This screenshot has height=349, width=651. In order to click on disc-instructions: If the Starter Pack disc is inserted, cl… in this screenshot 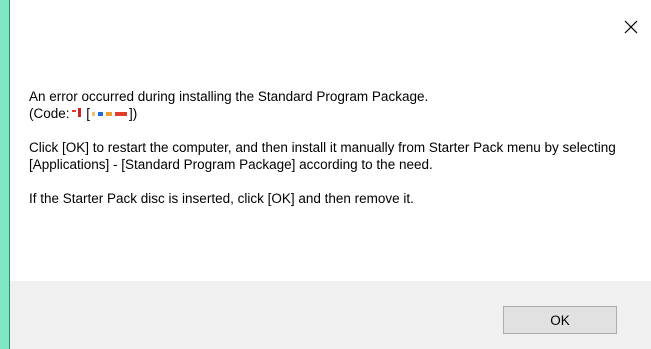, I will do `click(221, 198)`.